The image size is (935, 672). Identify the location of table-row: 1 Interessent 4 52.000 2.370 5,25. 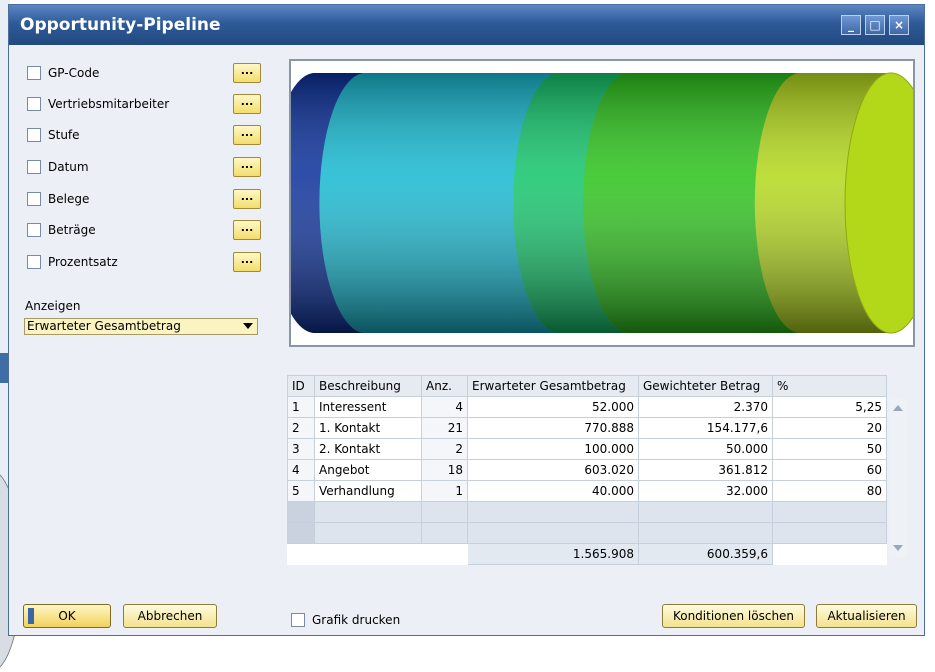
(587, 407).